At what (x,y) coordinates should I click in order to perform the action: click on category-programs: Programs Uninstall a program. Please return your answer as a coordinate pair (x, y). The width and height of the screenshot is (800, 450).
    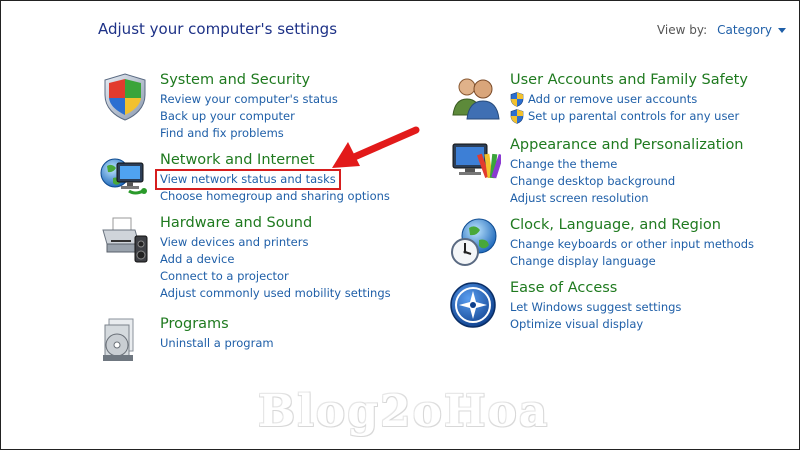
    Looking at the image, I should click on (186, 341).